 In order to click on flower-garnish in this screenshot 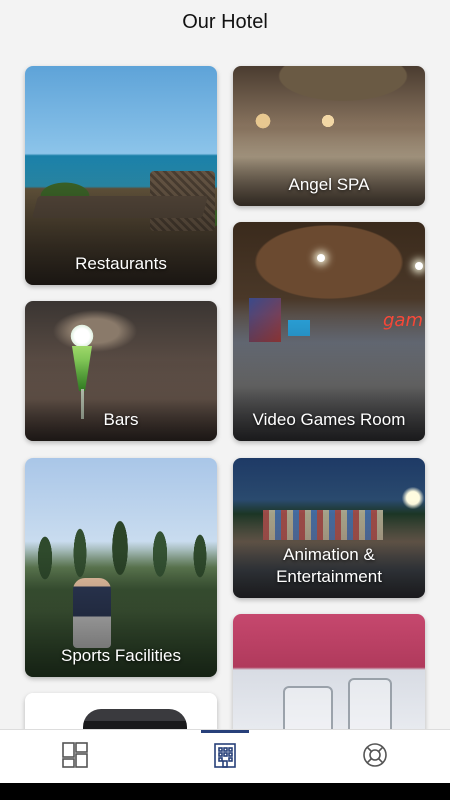, I will do `click(82, 336)`.